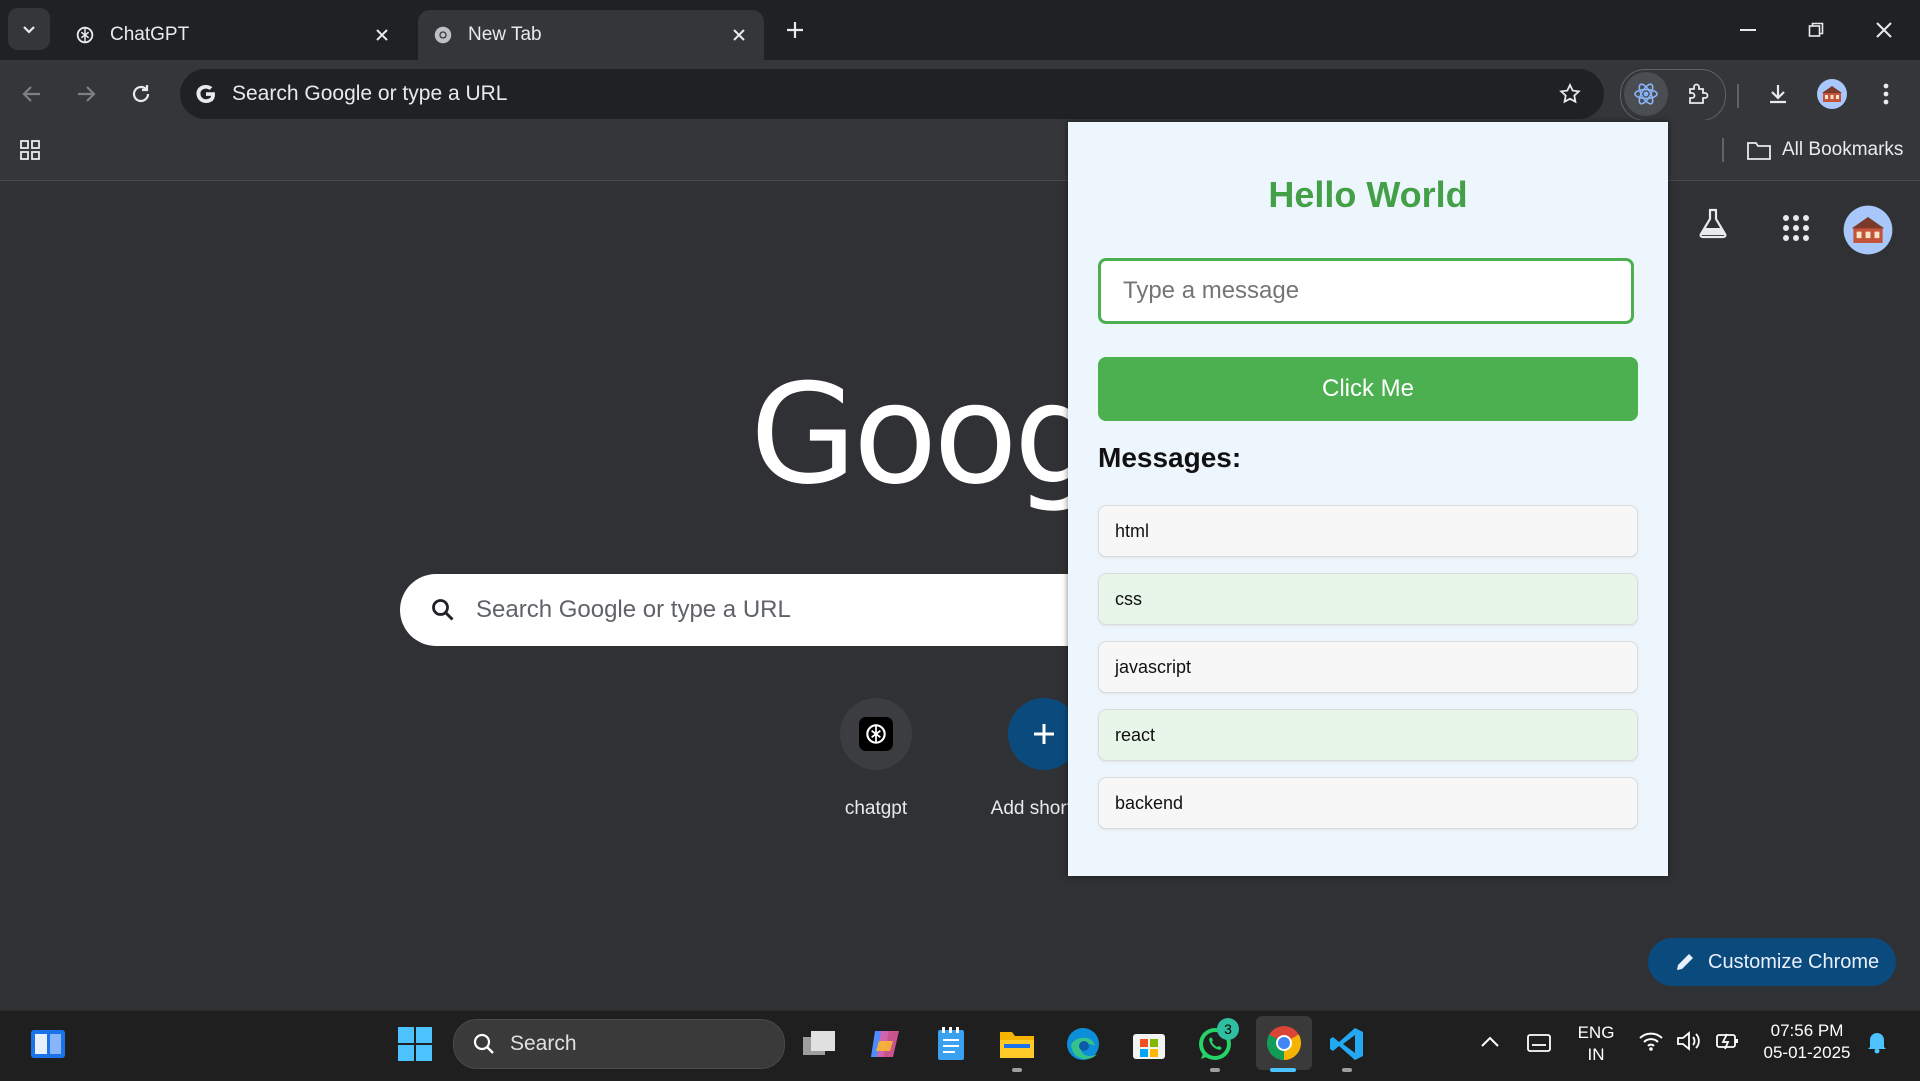  Describe the element at coordinates (1368, 599) in the screenshot. I see `message-item: css` at that location.